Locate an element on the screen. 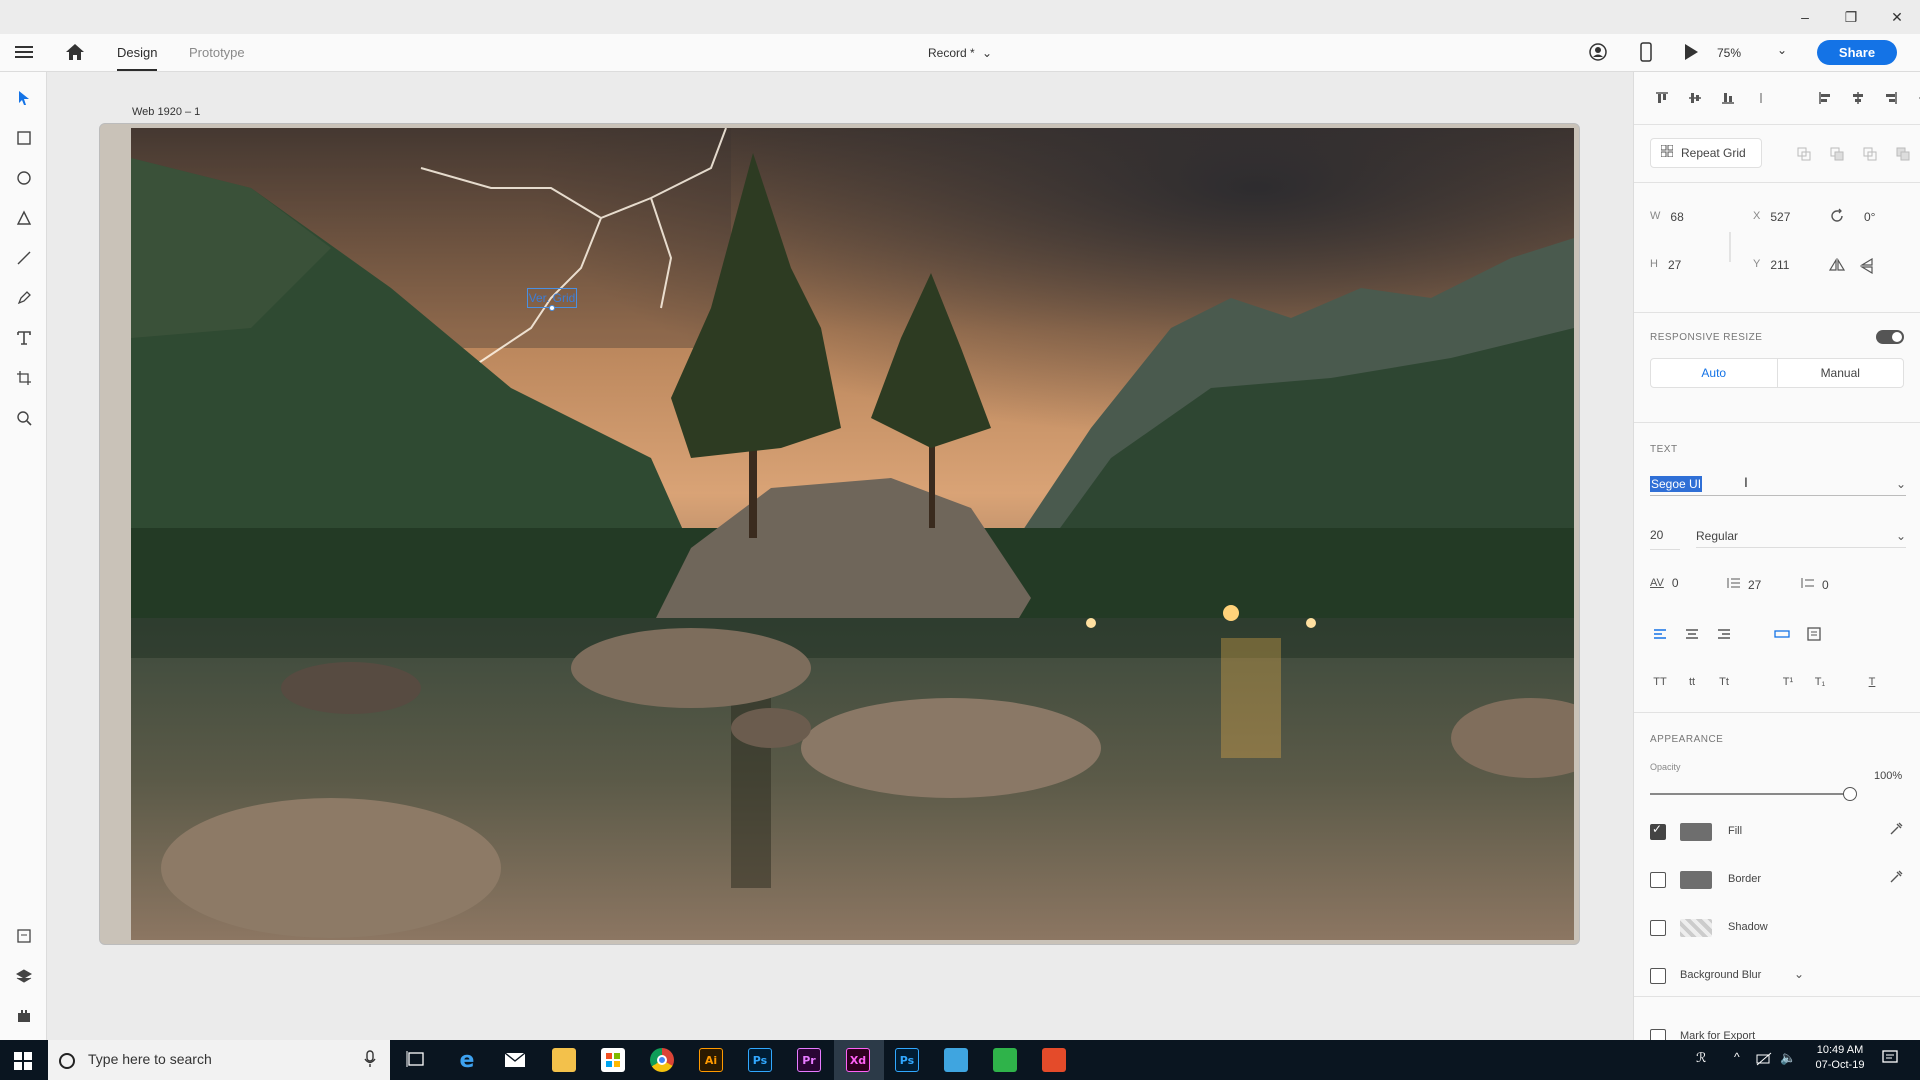 This screenshot has width=1920, height=1080. uppercase-icon: TT is located at coordinates (1660, 682).